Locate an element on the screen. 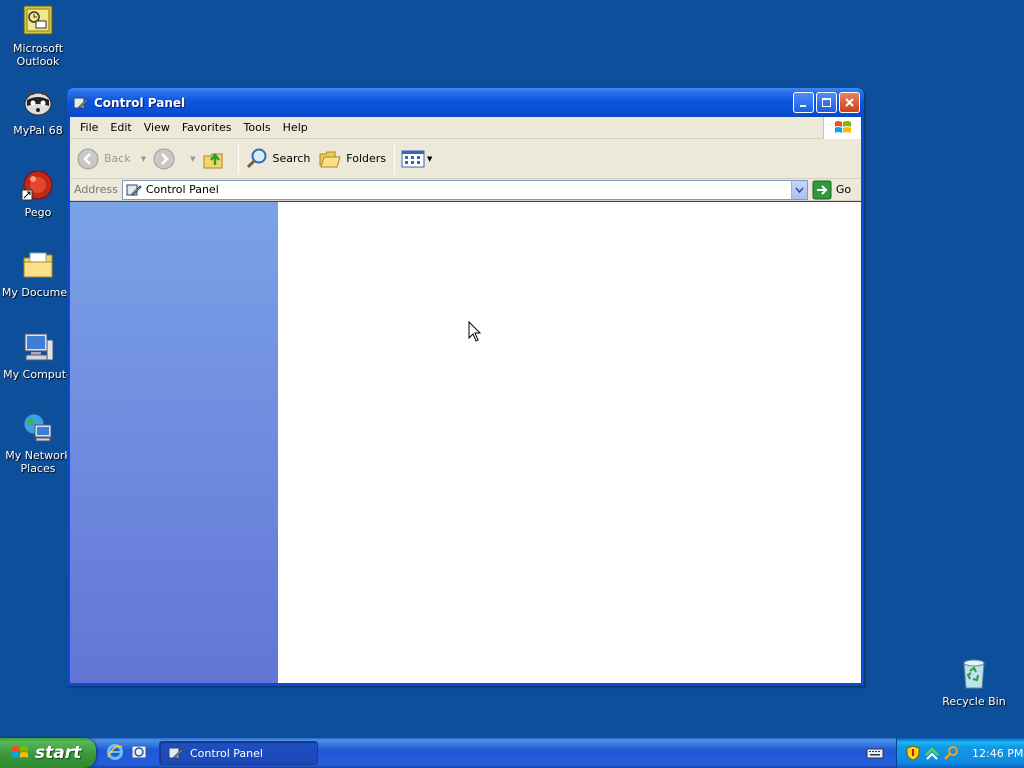  desktop-icon-label: Pego is located at coordinates (38, 212).